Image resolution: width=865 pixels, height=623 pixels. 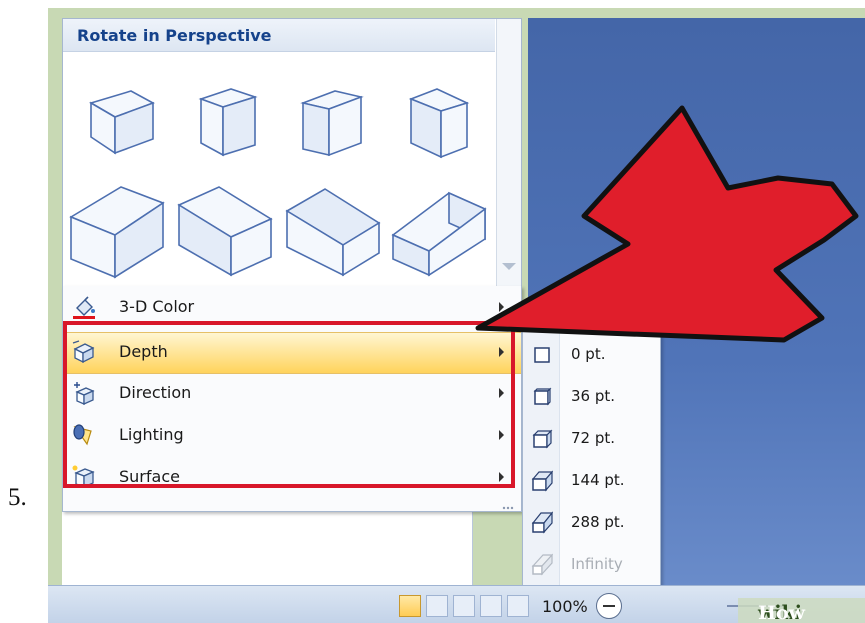 I want to click on step-number: 5., so click(x=17, y=497).